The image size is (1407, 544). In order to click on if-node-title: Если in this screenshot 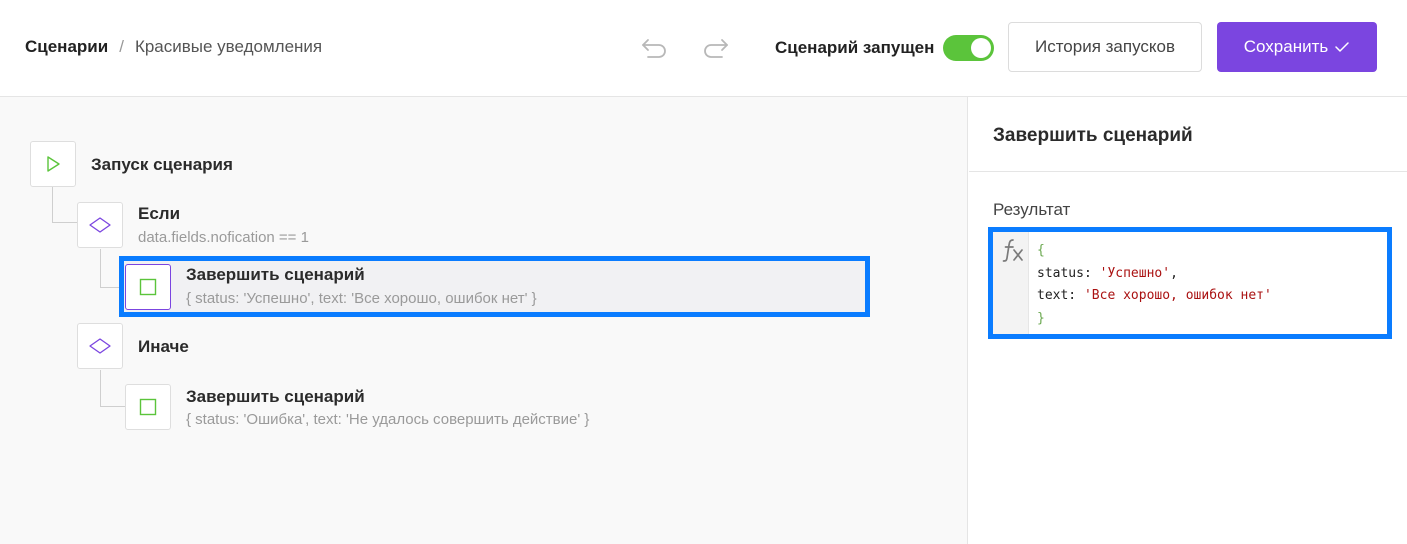, I will do `click(159, 214)`.